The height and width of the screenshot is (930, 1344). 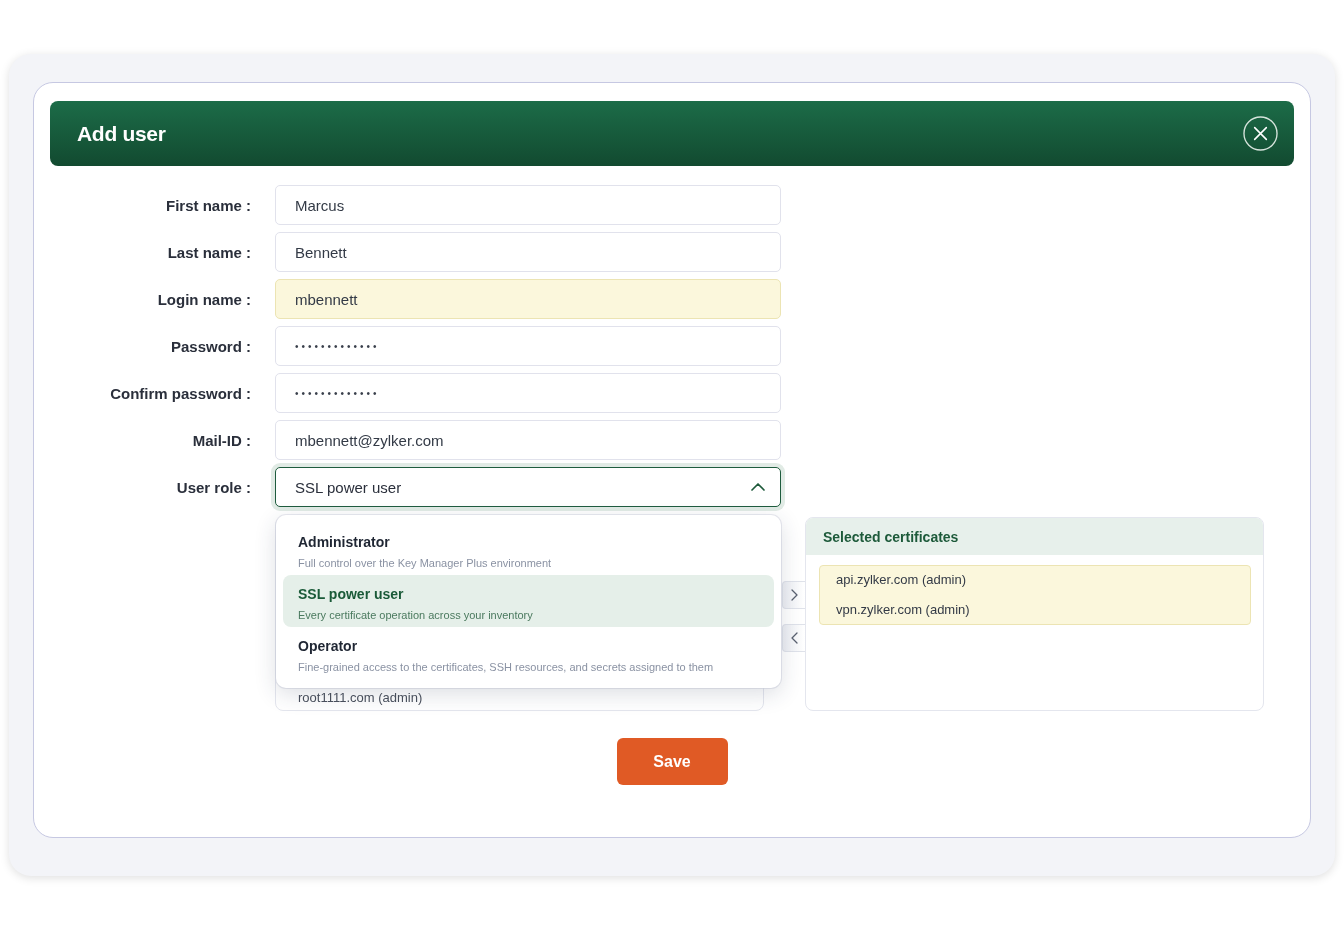 I want to click on chevron-left-icon, so click(x=794, y=638).